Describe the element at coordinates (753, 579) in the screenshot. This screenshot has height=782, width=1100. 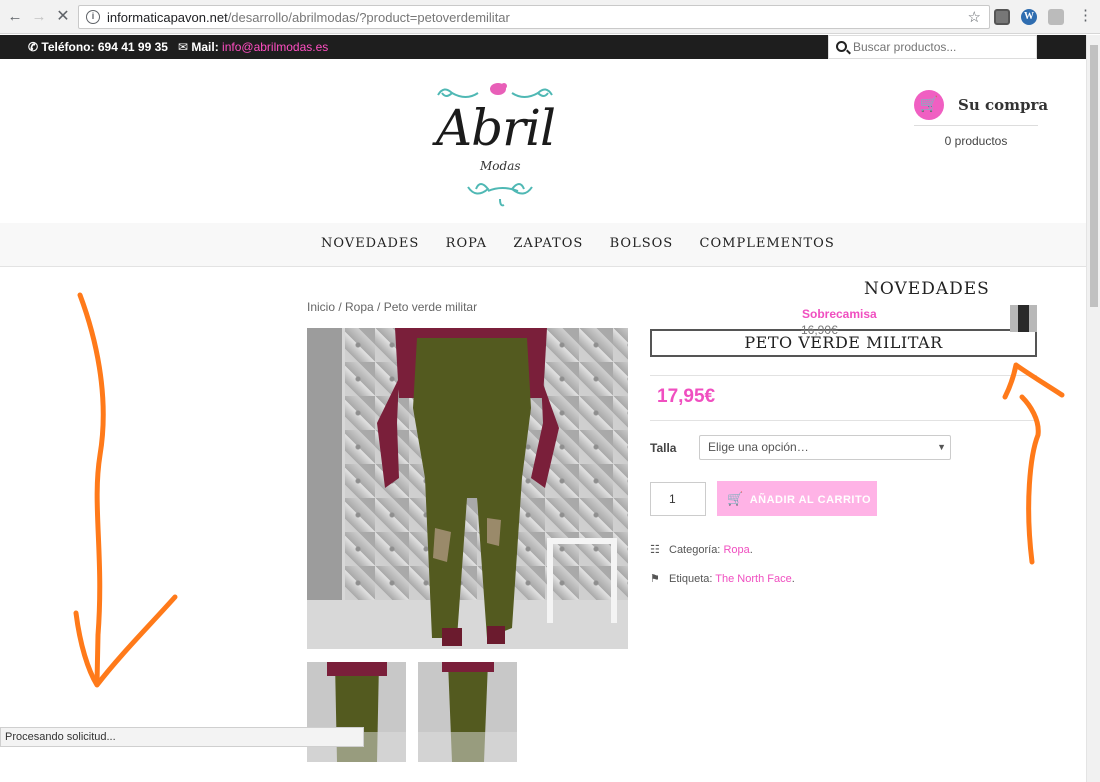
I see `tag-link: The North Face` at that location.